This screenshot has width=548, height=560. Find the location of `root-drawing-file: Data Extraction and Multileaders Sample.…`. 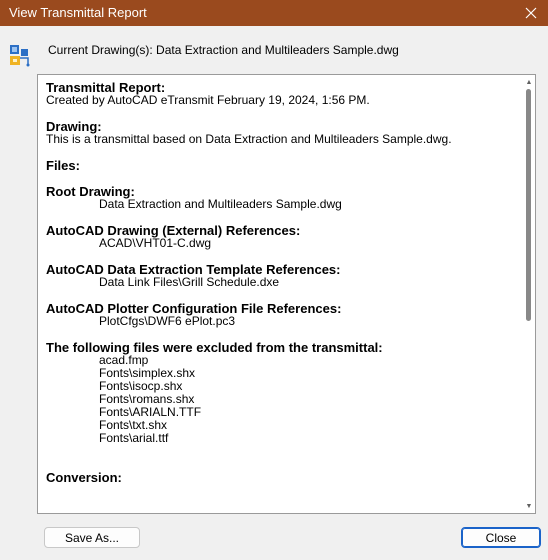

root-drawing-file: Data Extraction and Multileaders Sample.… is located at coordinates (220, 204).